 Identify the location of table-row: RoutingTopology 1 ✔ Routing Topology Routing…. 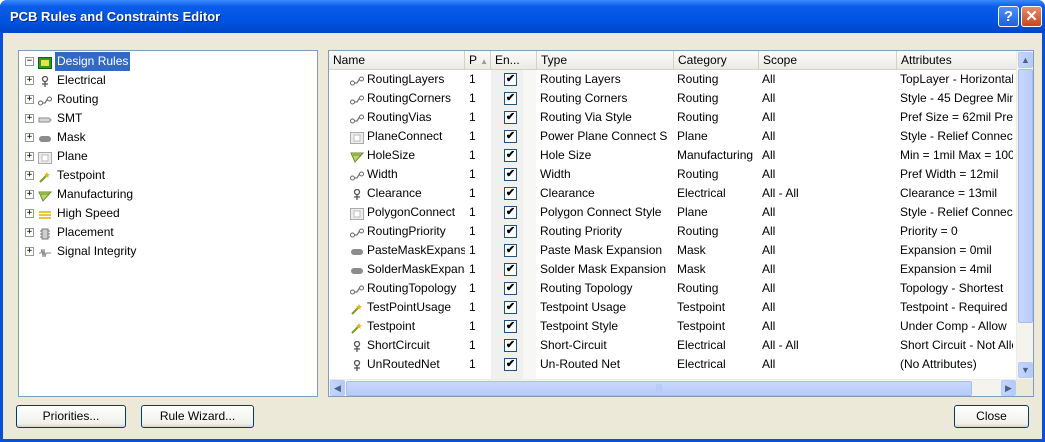
(671, 288).